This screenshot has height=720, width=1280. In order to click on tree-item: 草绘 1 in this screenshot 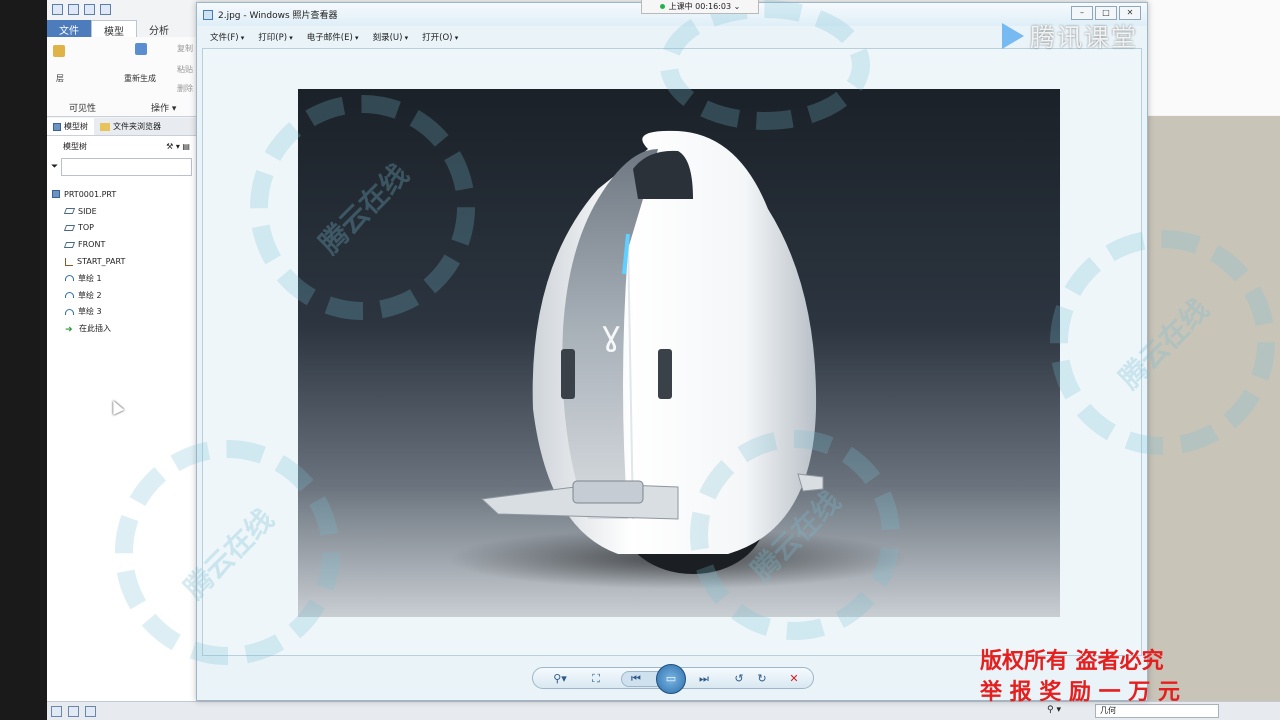, I will do `click(121, 278)`.